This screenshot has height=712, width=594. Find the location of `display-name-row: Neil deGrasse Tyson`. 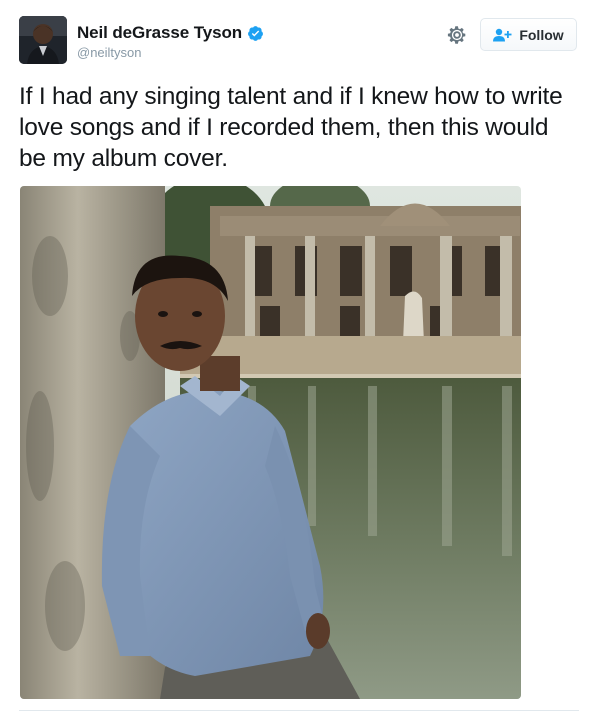

display-name-row: Neil deGrasse Tyson is located at coordinates (170, 33).